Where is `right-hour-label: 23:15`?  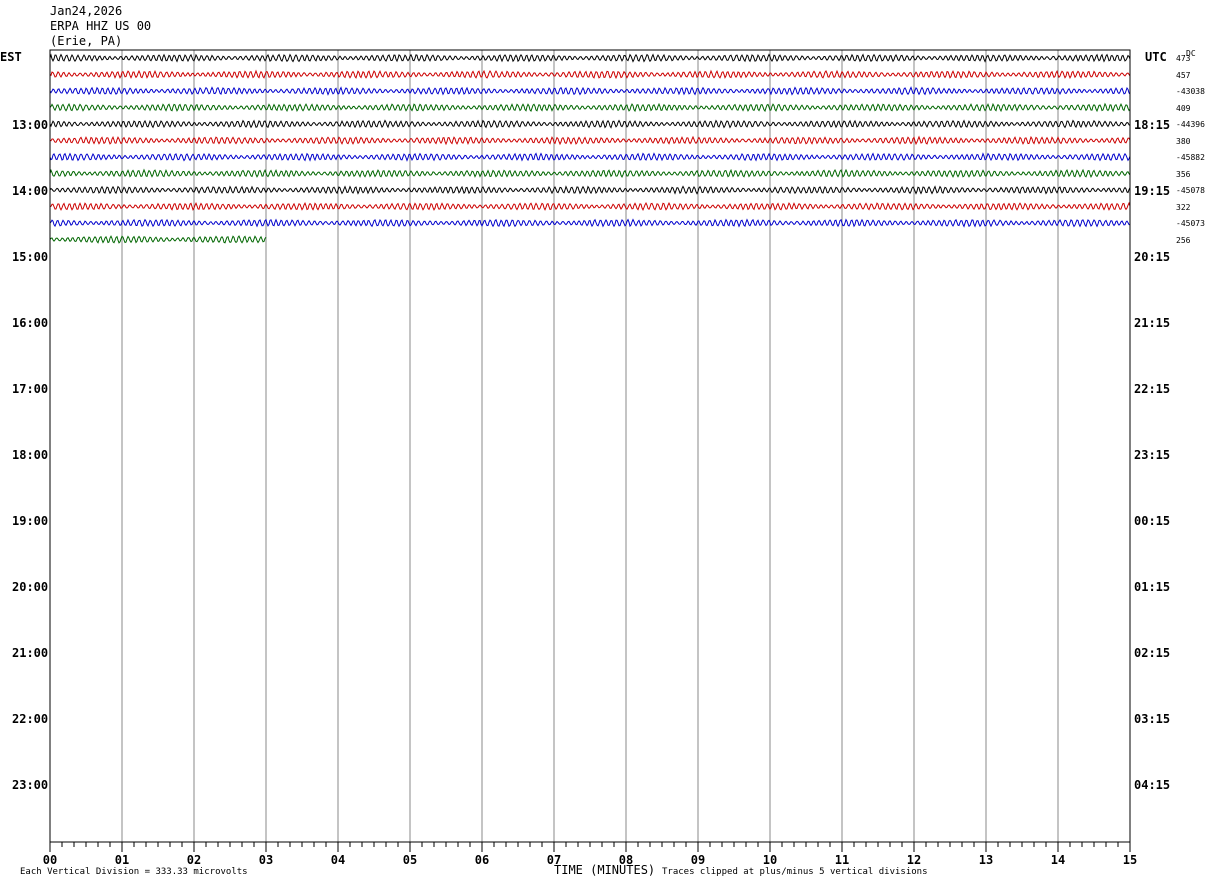
right-hour-label: 23:15 is located at coordinates (1152, 455).